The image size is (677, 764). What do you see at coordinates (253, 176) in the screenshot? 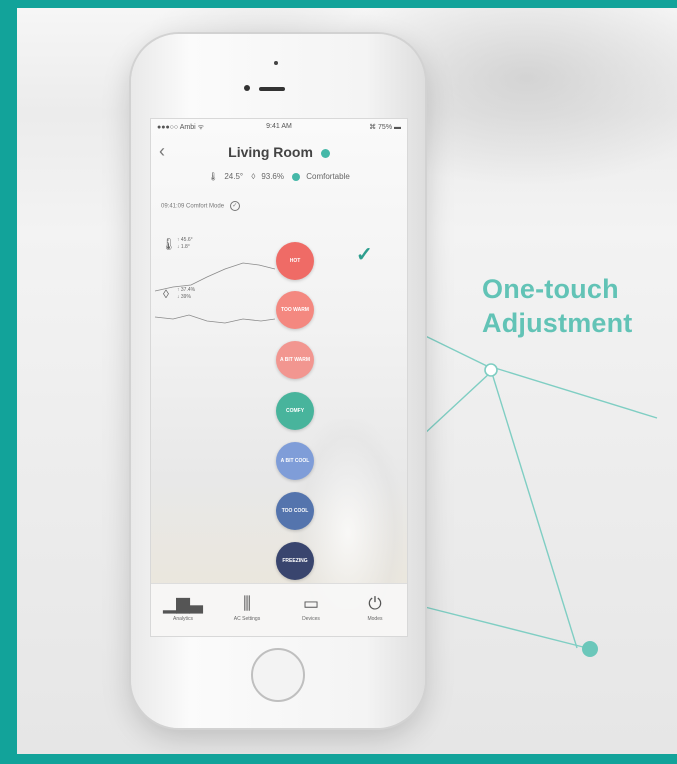
I see `droplet-icon: ◊` at bounding box center [253, 176].